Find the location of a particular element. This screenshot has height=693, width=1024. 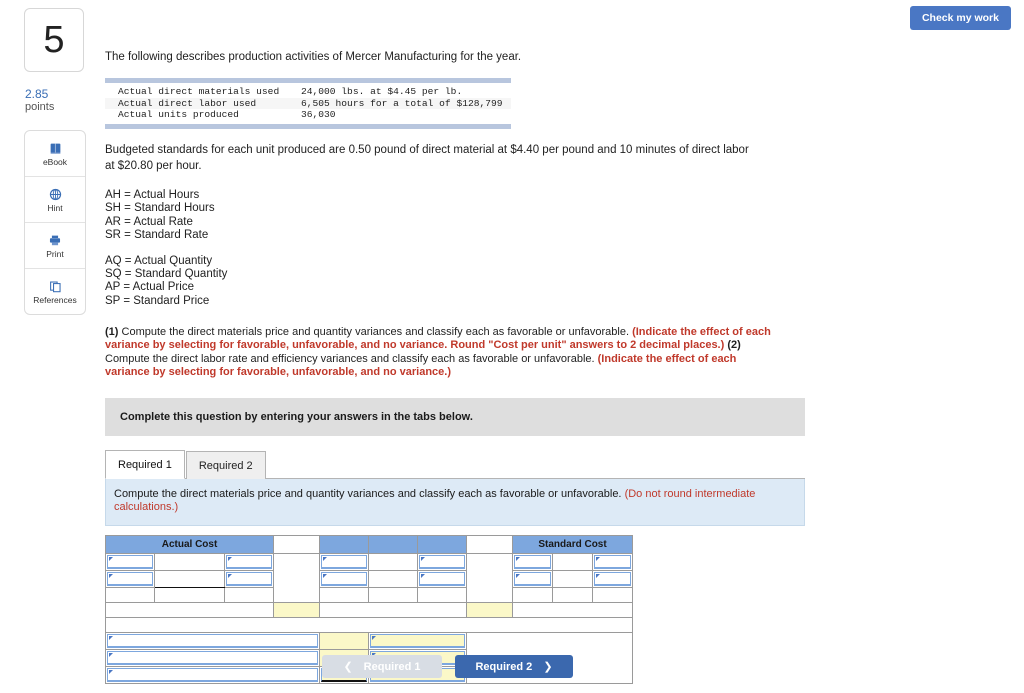

ebook-button: eBook is located at coordinates (55, 154).